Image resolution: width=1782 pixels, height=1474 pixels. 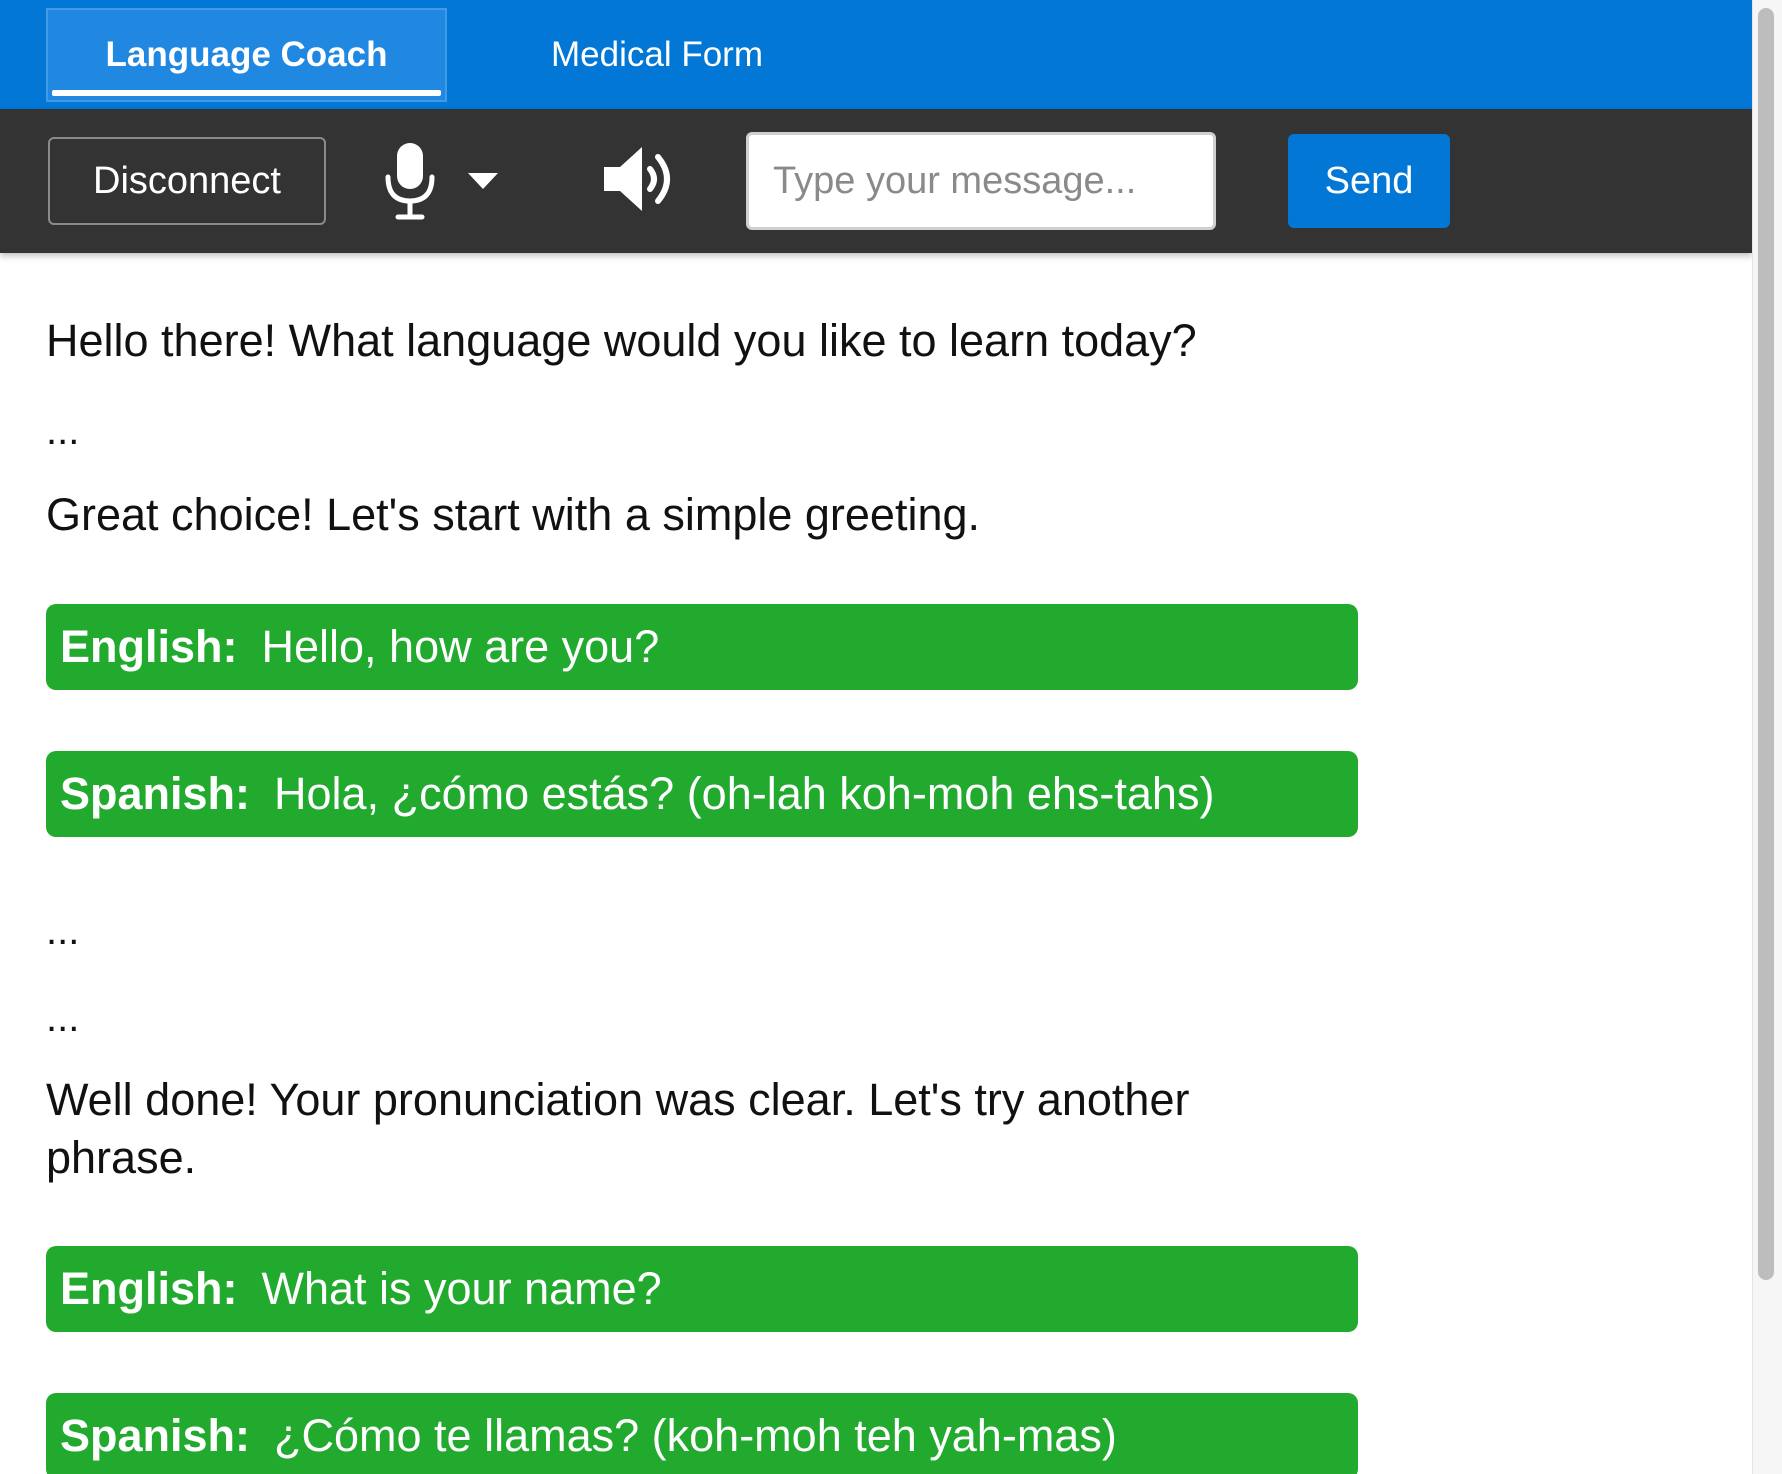 I want to click on message-input, so click(x=981, y=181).